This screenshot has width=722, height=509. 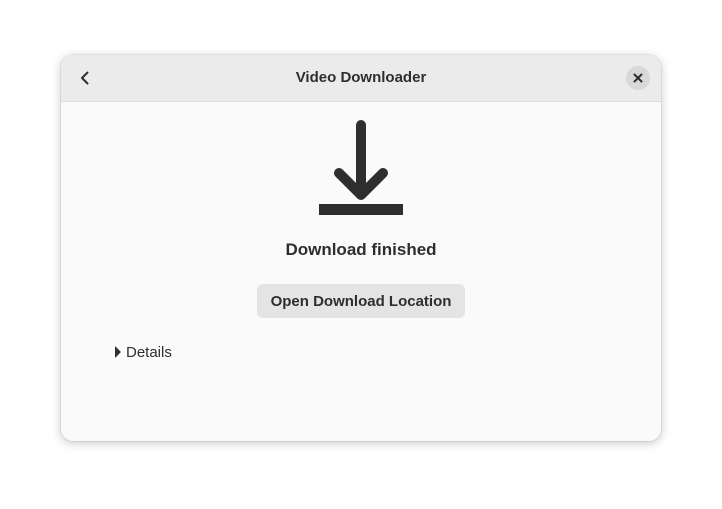 I want to click on expander-arrow-icon, so click(x=118, y=352).